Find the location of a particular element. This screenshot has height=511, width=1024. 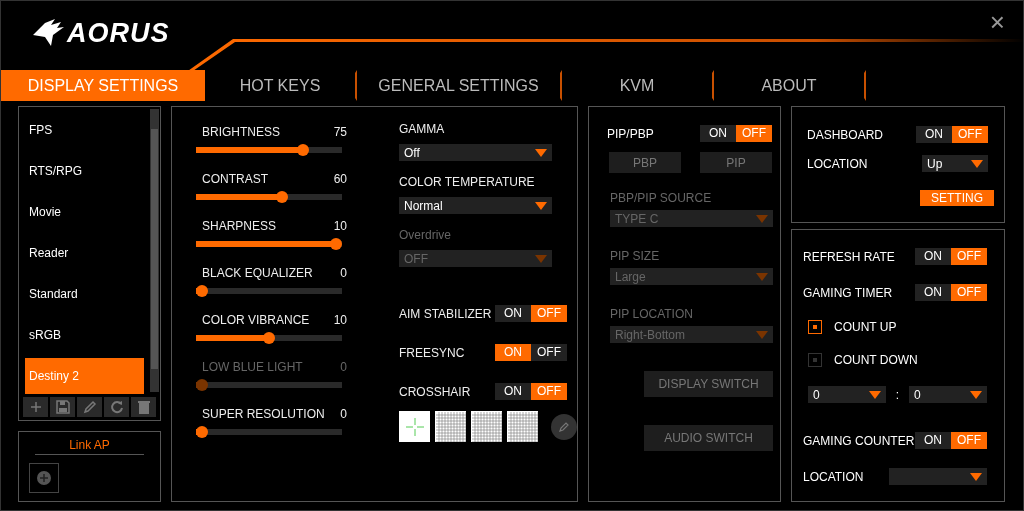

setting-label: AIM STABILIZER is located at coordinates (445, 313).